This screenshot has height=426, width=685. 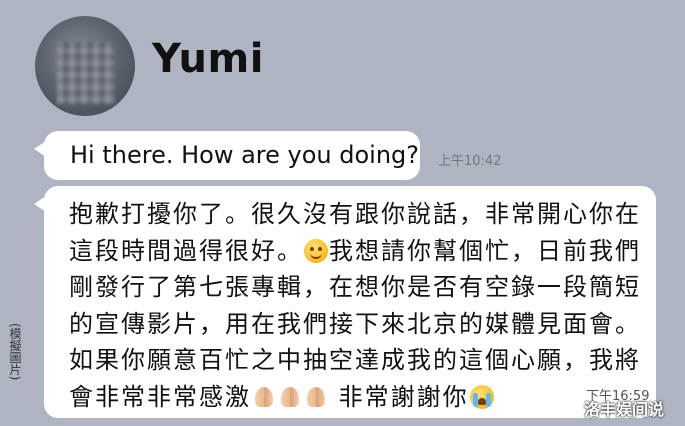 What do you see at coordinates (245, 155) in the screenshot?
I see `message-text: Hi there. How are you doing?` at bounding box center [245, 155].